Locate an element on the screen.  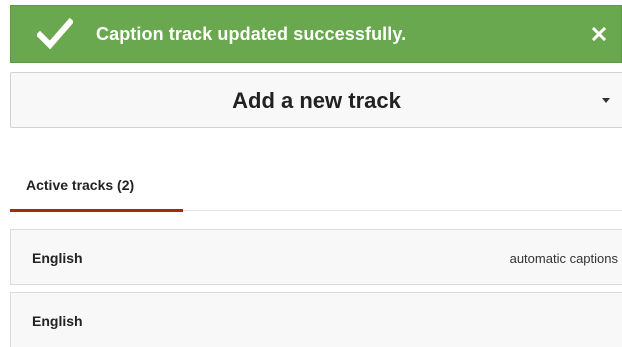
close-icon is located at coordinates (599, 34).